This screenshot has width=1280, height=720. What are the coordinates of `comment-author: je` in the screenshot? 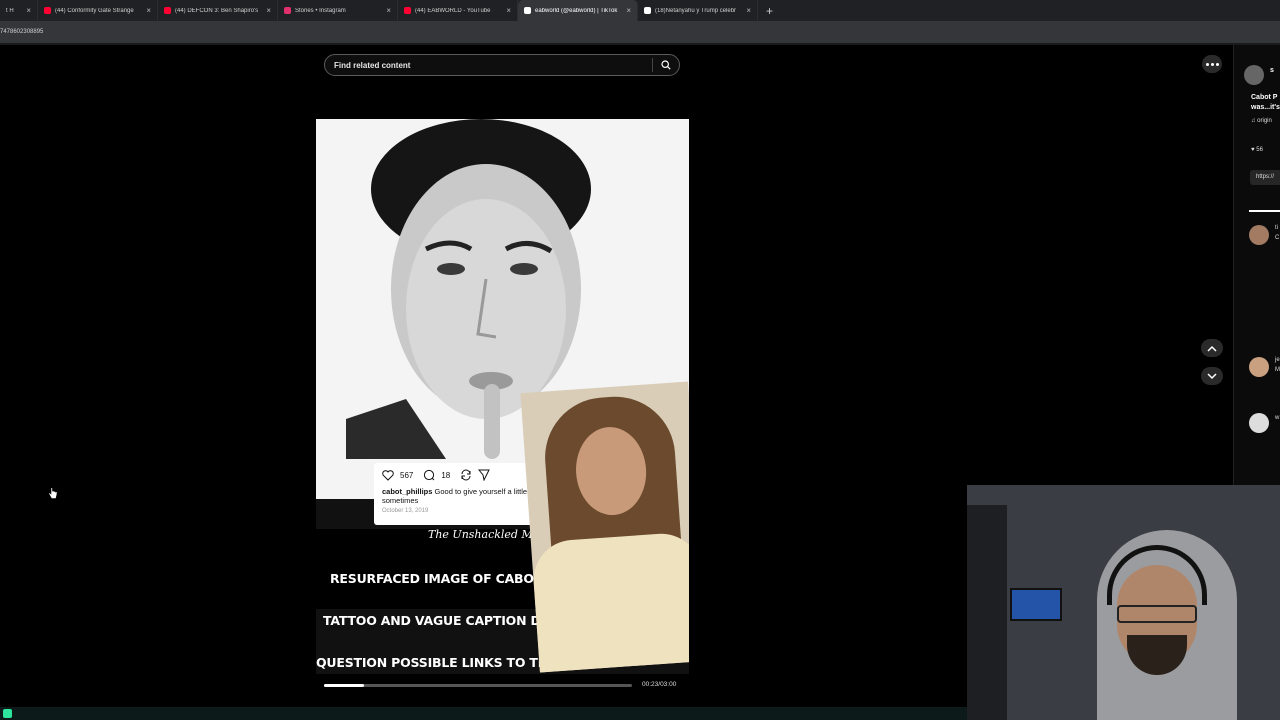 It's located at (1277, 360).